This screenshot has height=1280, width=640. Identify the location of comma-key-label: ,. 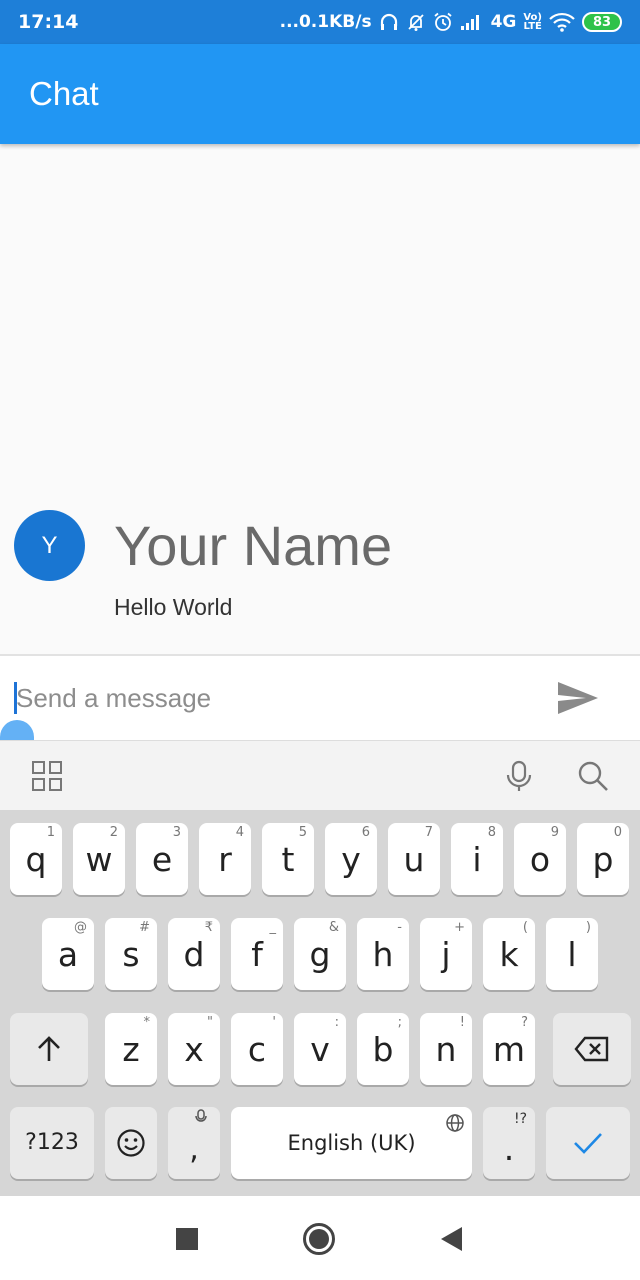
(194, 1149).